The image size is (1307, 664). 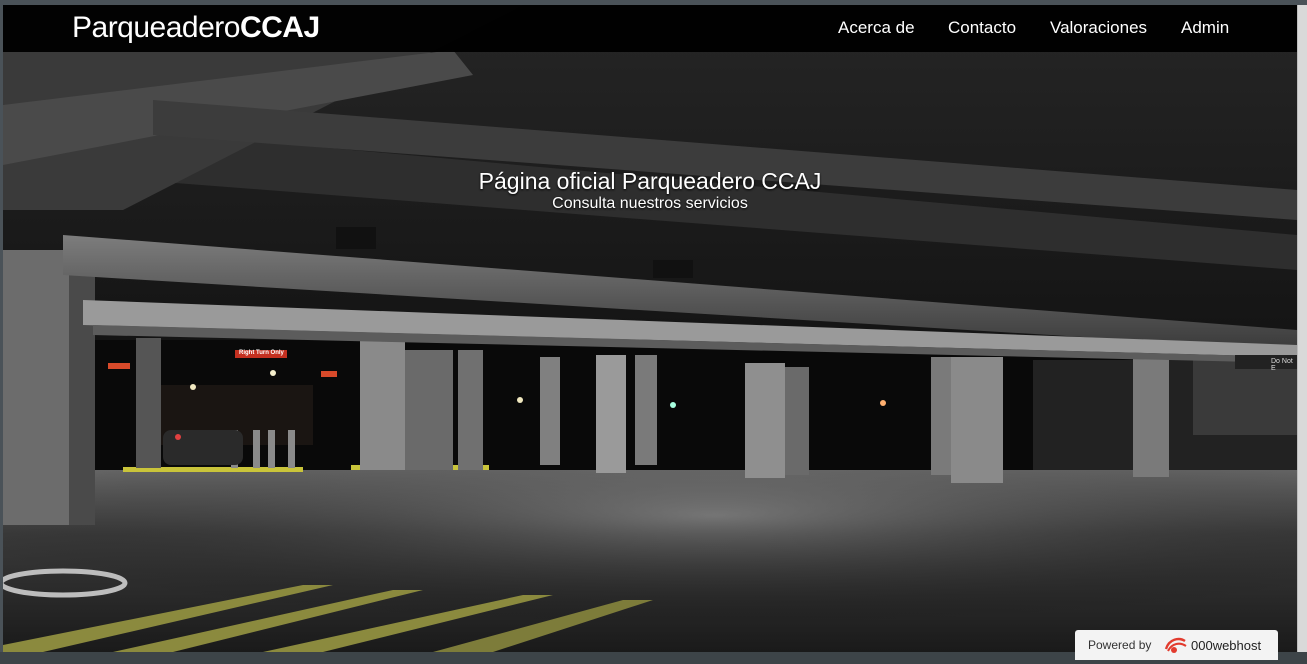 I want to click on nav-link-acerca-de: Acerca de, so click(x=876, y=28).